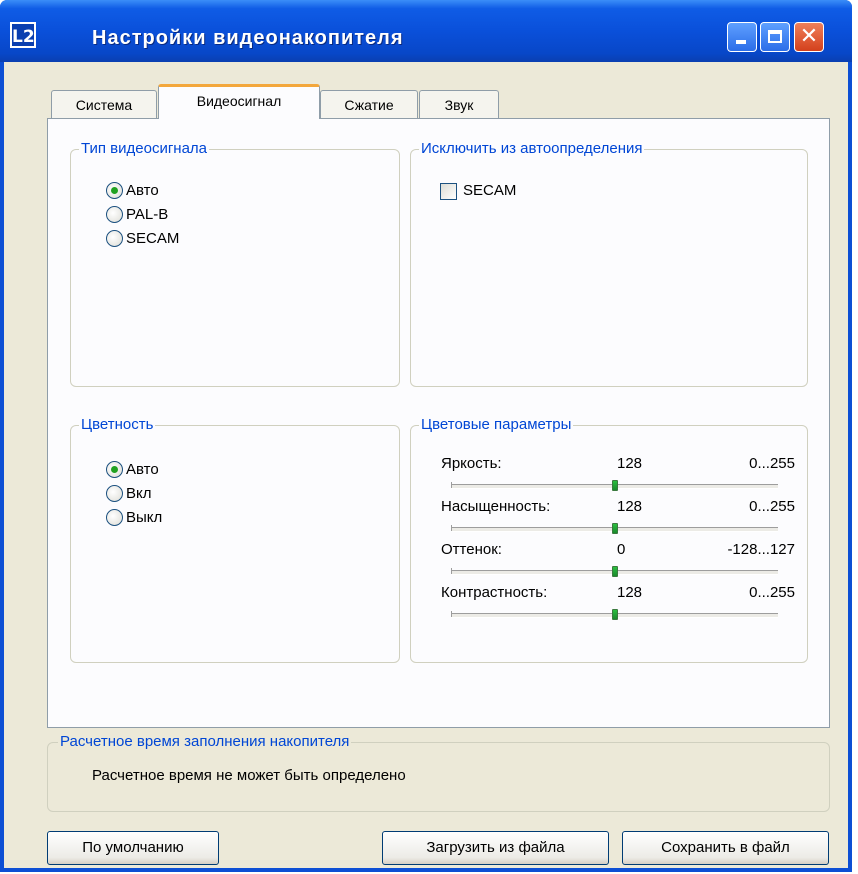  I want to click on saturation-value: 128, so click(630, 506).